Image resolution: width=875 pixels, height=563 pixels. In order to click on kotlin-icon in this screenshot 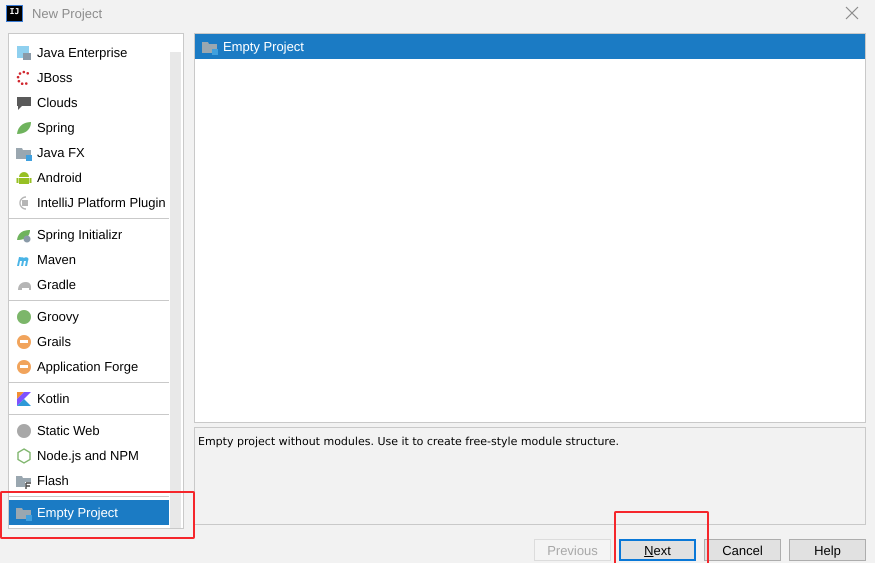, I will do `click(24, 398)`.